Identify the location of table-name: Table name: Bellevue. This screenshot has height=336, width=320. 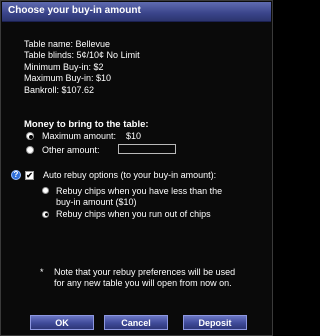
(67, 44).